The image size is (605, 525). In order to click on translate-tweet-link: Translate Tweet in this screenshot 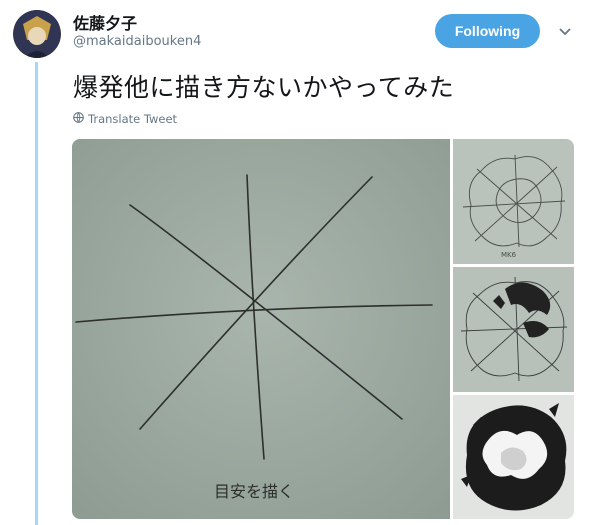, I will do `click(125, 119)`.